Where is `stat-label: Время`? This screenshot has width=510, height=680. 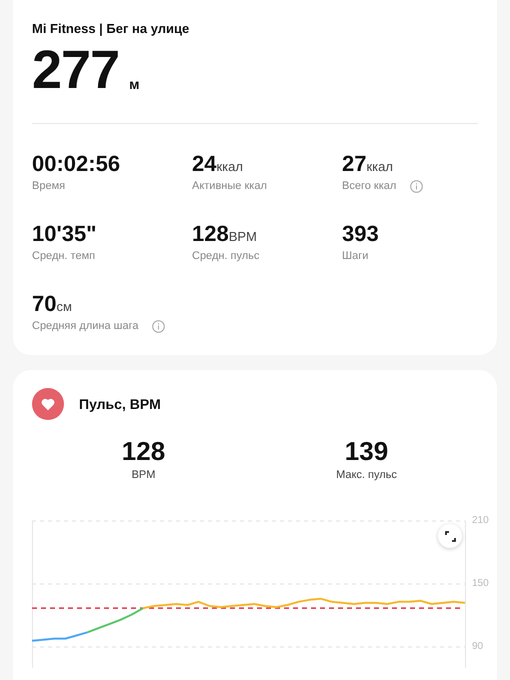 stat-label: Время is located at coordinates (49, 186).